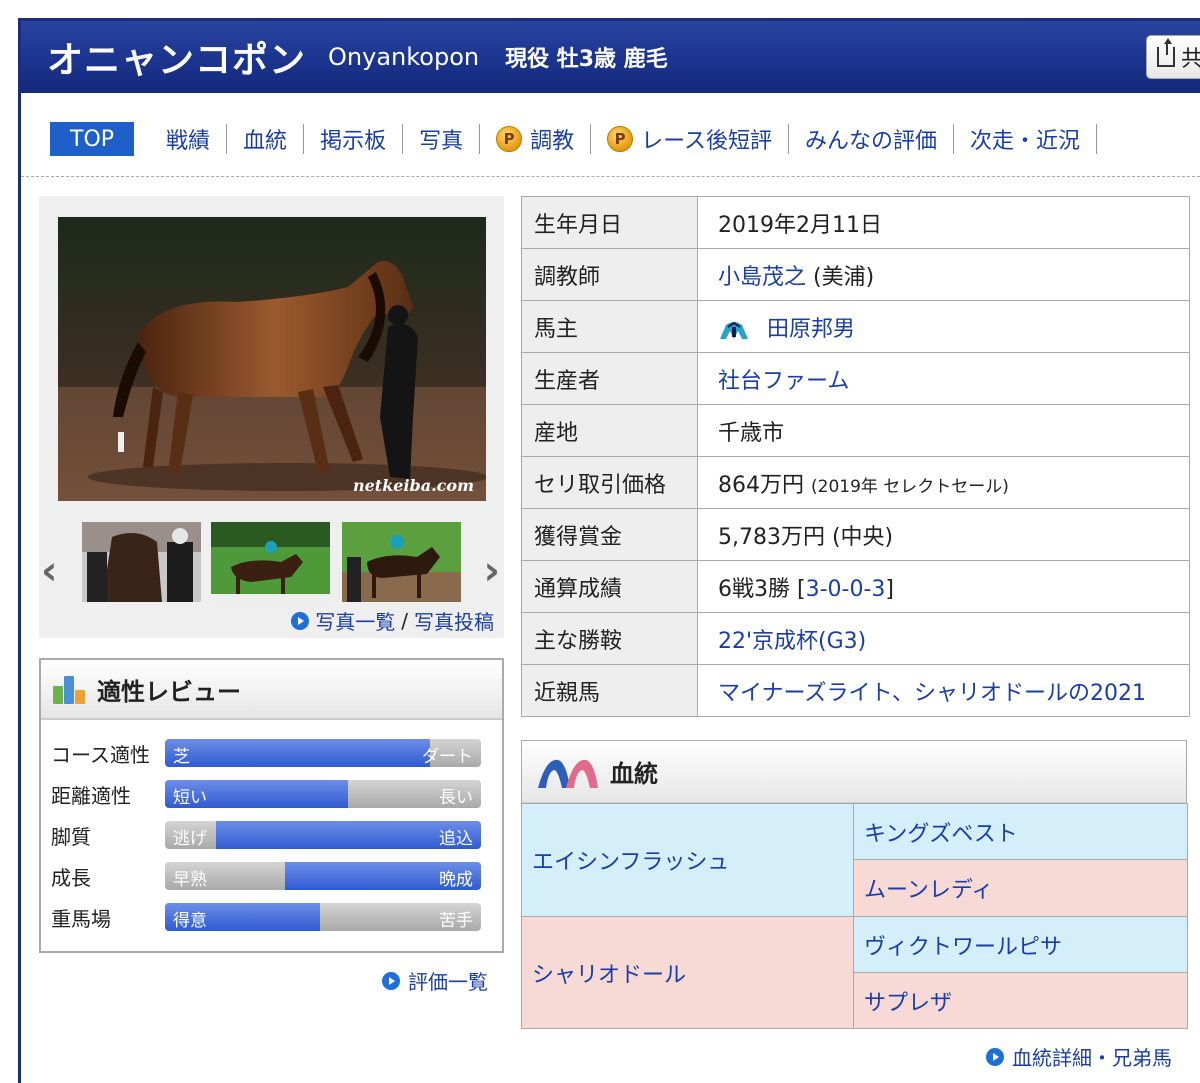 This screenshot has width=1200, height=1083. What do you see at coordinates (189, 139) in the screenshot?
I see `tab-results: 戦績` at bounding box center [189, 139].